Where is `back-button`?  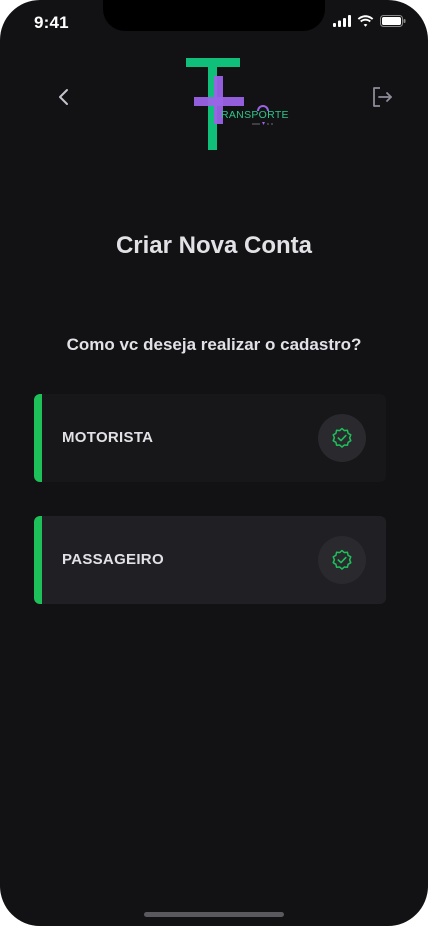 back-button is located at coordinates (64, 97).